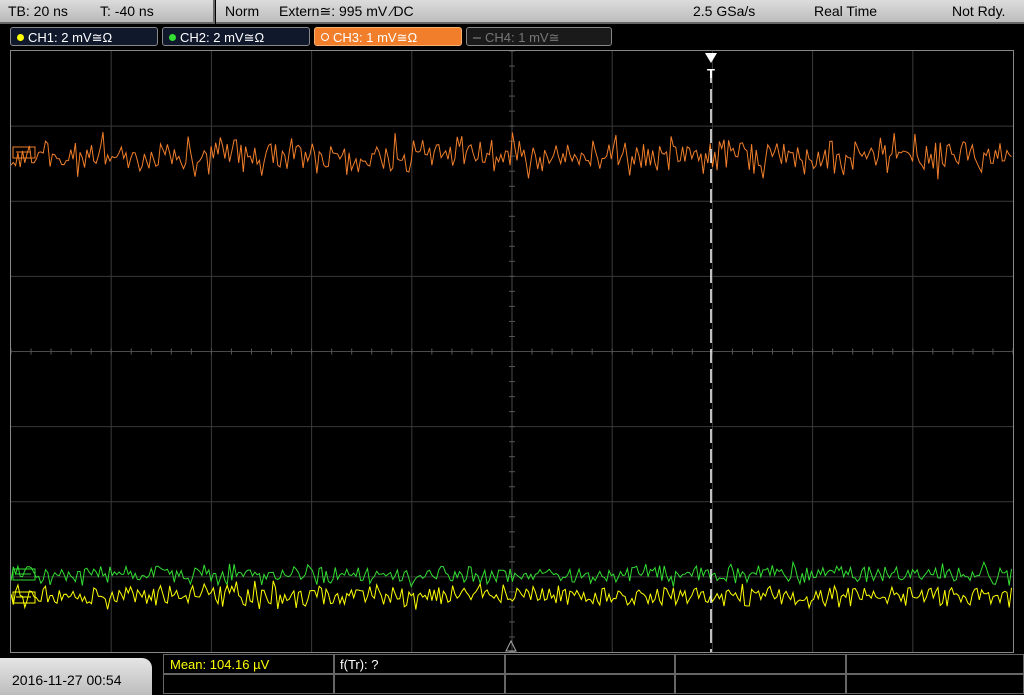  I want to click on channel-2-dot-icon, so click(172, 37).